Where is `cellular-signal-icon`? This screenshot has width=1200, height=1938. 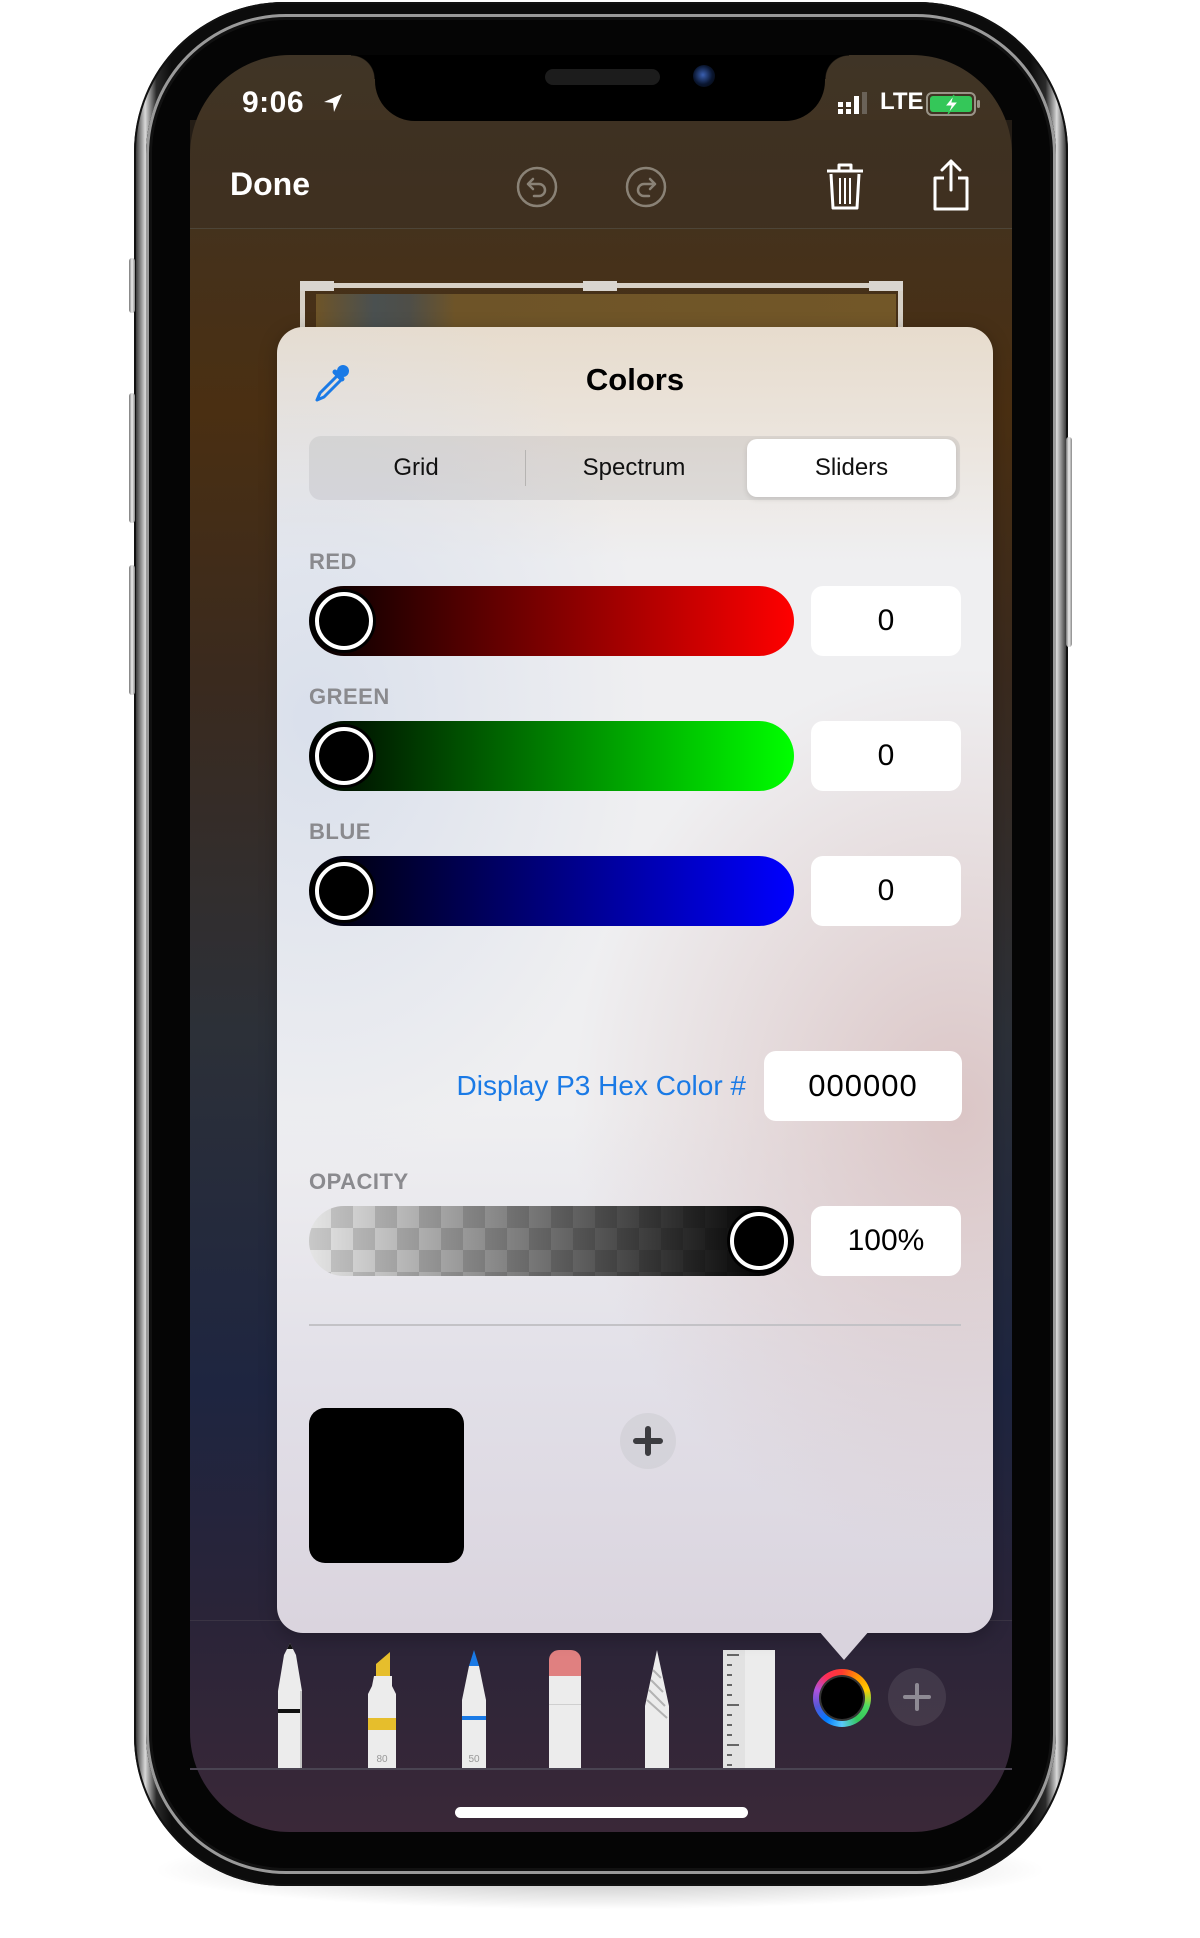
cellular-signal-icon is located at coordinates (852, 103).